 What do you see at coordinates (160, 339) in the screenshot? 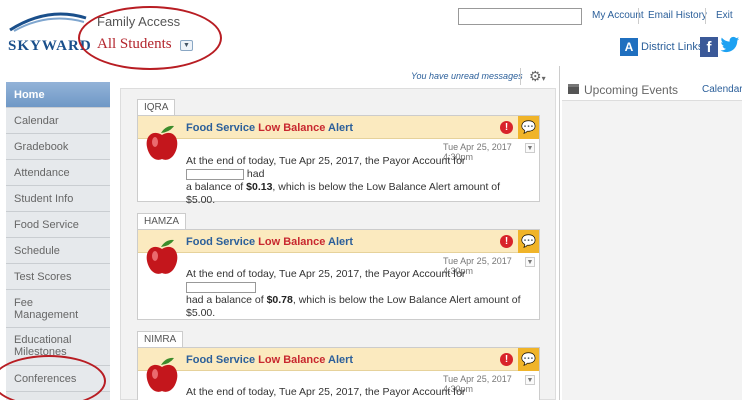
I see `student-tab-nimra: NIMRA` at bounding box center [160, 339].